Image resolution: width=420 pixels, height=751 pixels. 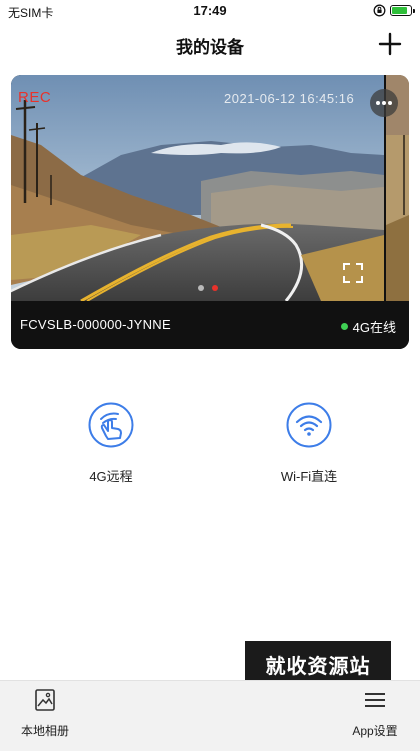 What do you see at coordinates (95, 324) in the screenshot?
I see `device-name: FCVSLB-000000-JYNNE` at bounding box center [95, 324].